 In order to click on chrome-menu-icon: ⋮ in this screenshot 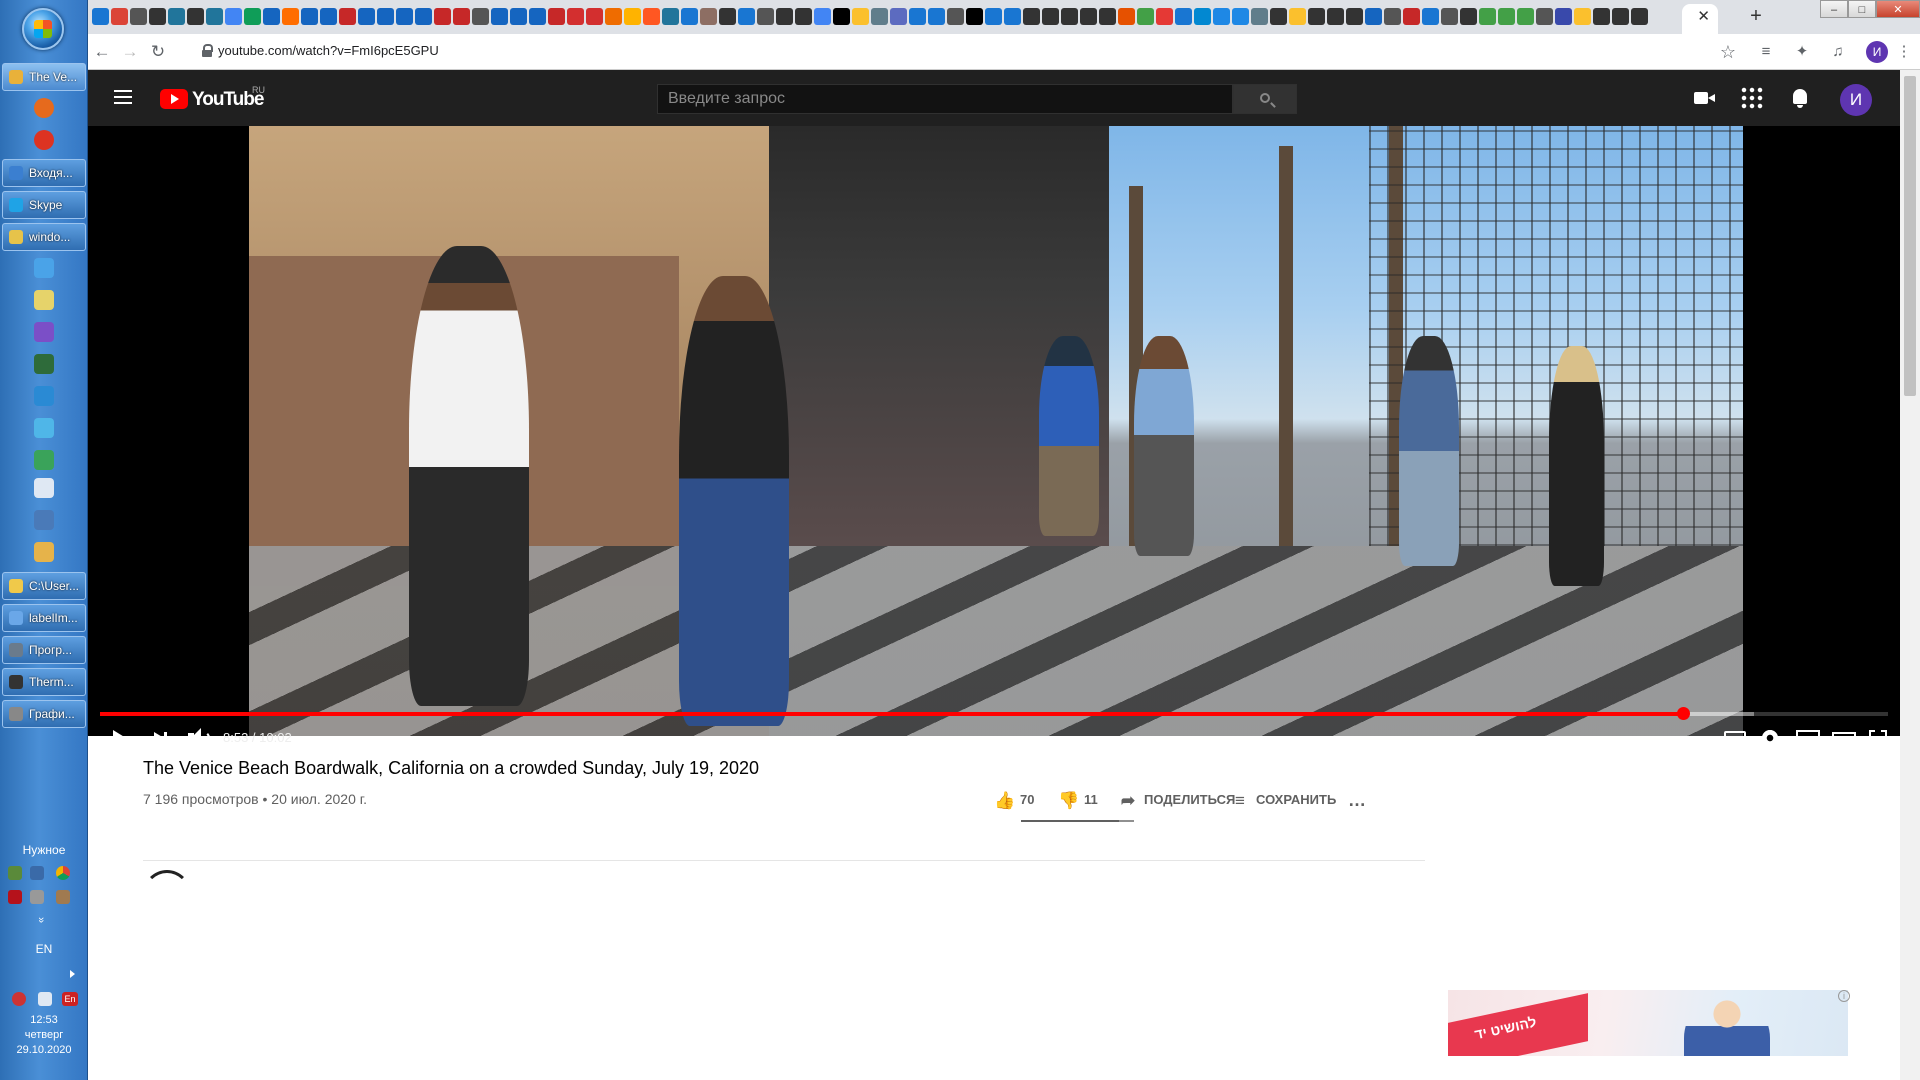, I will do `click(1904, 52)`.